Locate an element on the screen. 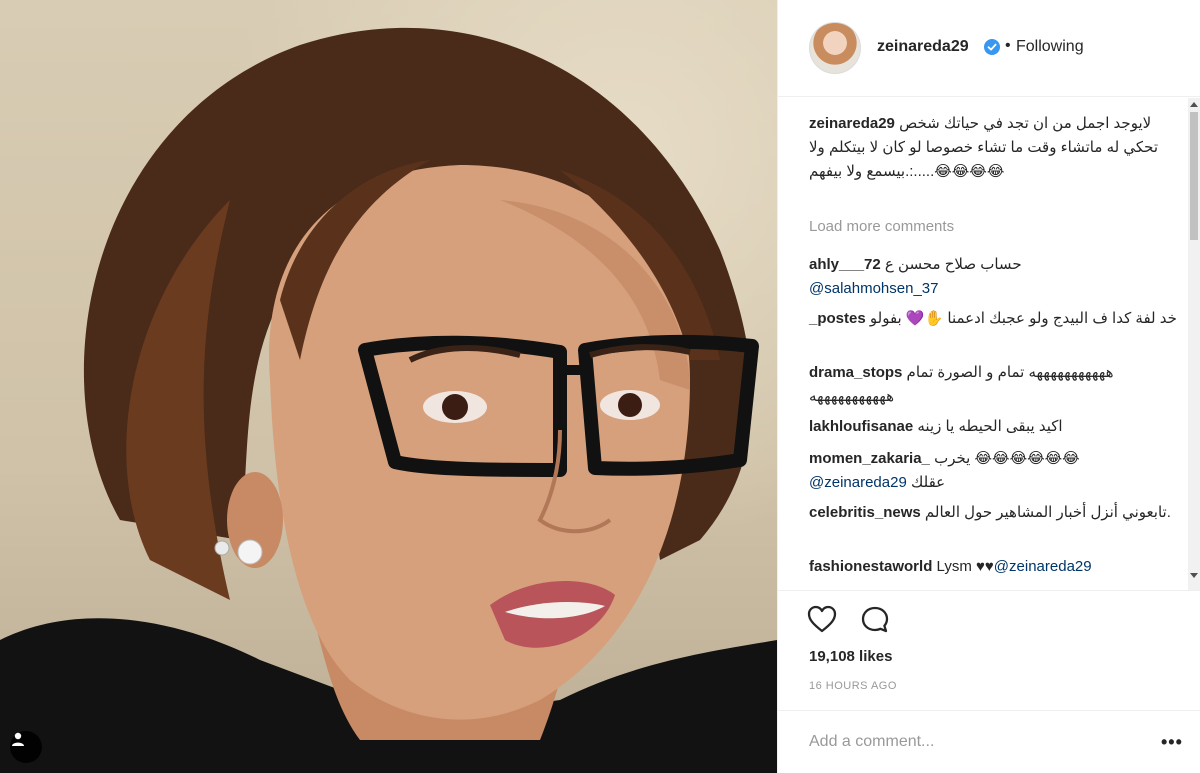  add-comment-section: ••• is located at coordinates (989, 741).